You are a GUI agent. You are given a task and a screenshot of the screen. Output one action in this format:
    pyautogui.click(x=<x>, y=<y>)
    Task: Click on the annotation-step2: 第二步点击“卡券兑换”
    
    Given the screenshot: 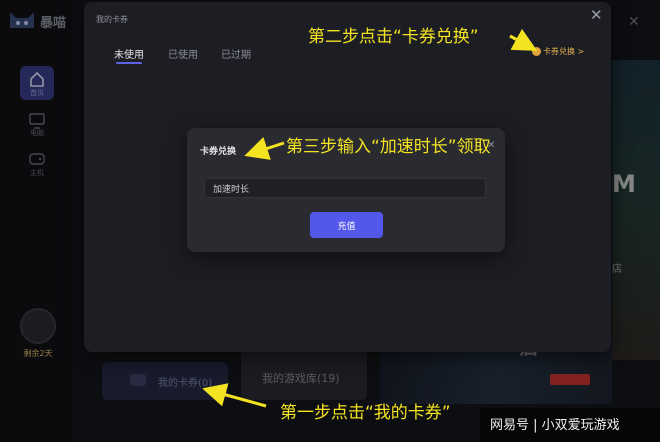 What is the action you would take?
    pyautogui.click(x=393, y=37)
    